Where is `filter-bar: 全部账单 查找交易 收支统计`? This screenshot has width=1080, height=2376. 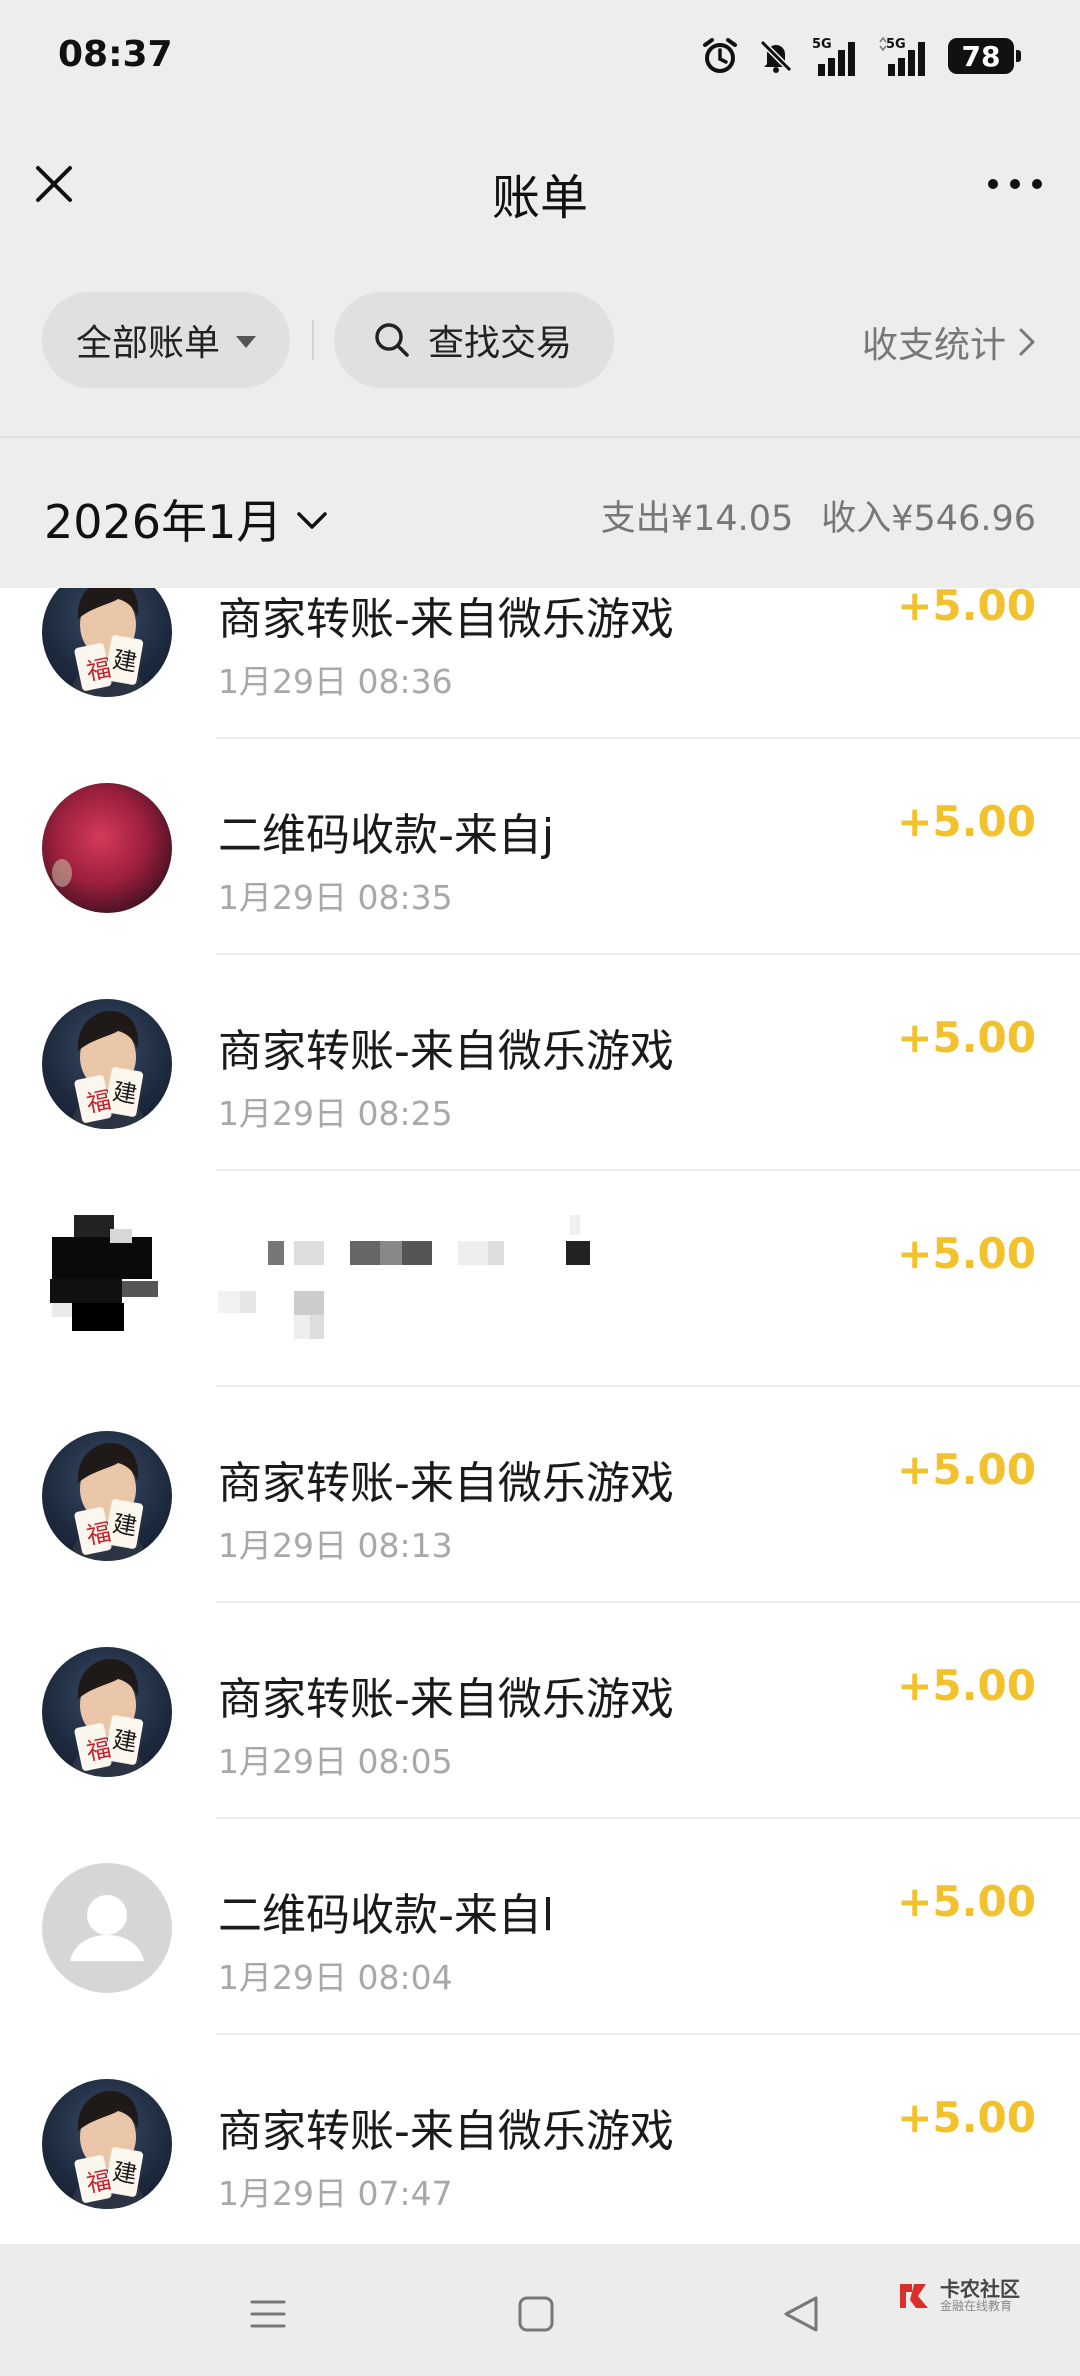 filter-bar: 全部账单 查找交易 收支统计 is located at coordinates (540, 343).